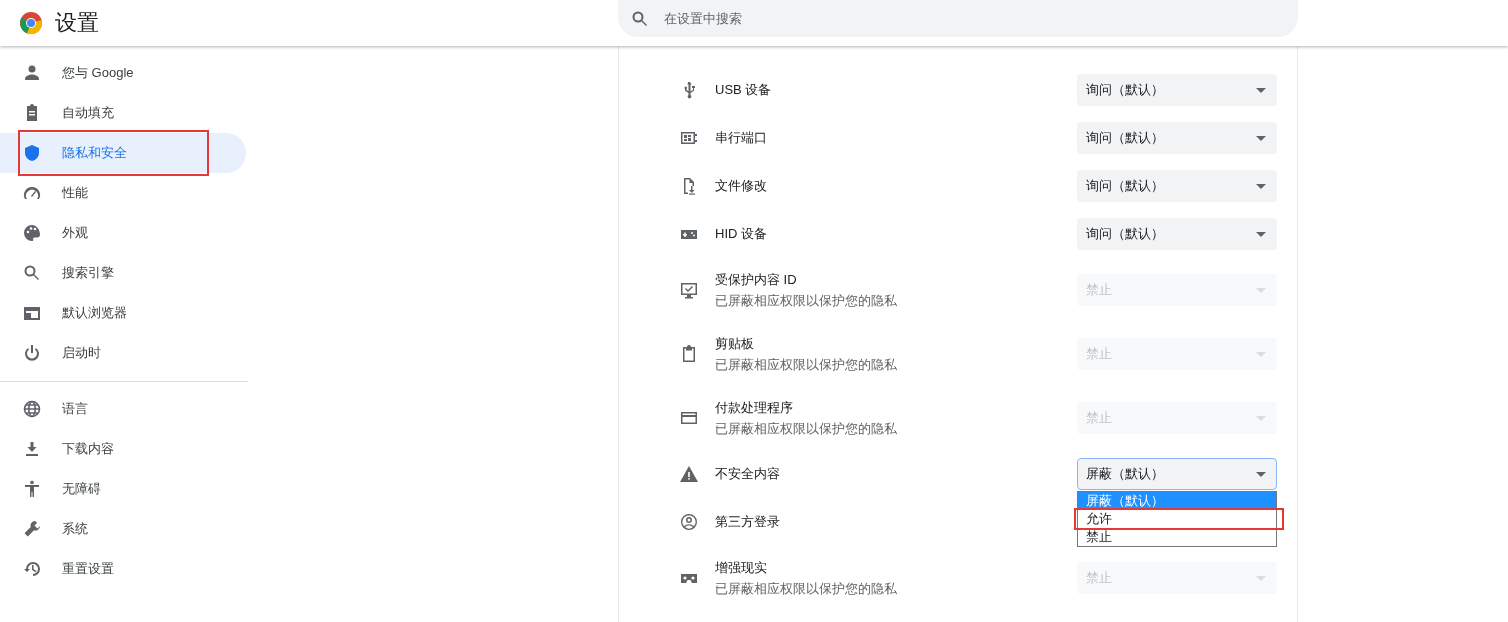 The height and width of the screenshot is (622, 1508). Describe the element at coordinates (32, 233) in the screenshot. I see `palette-icon` at that location.